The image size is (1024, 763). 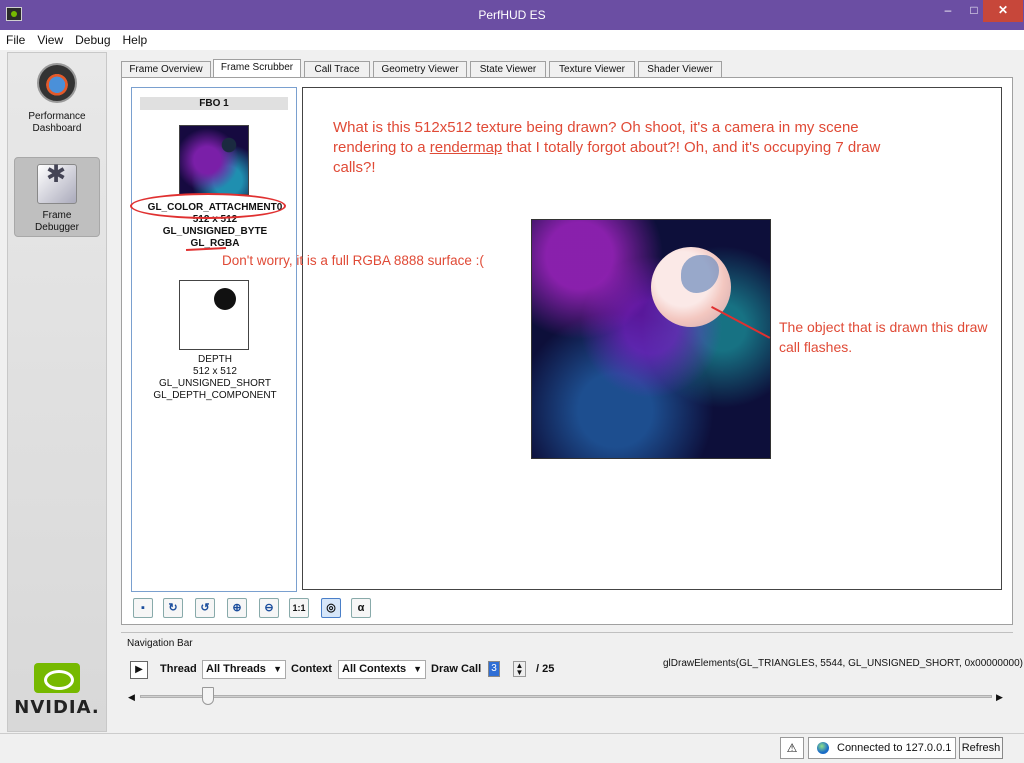 What do you see at coordinates (545, 669) in the screenshot?
I see `draw-call-total: / 25` at bounding box center [545, 669].